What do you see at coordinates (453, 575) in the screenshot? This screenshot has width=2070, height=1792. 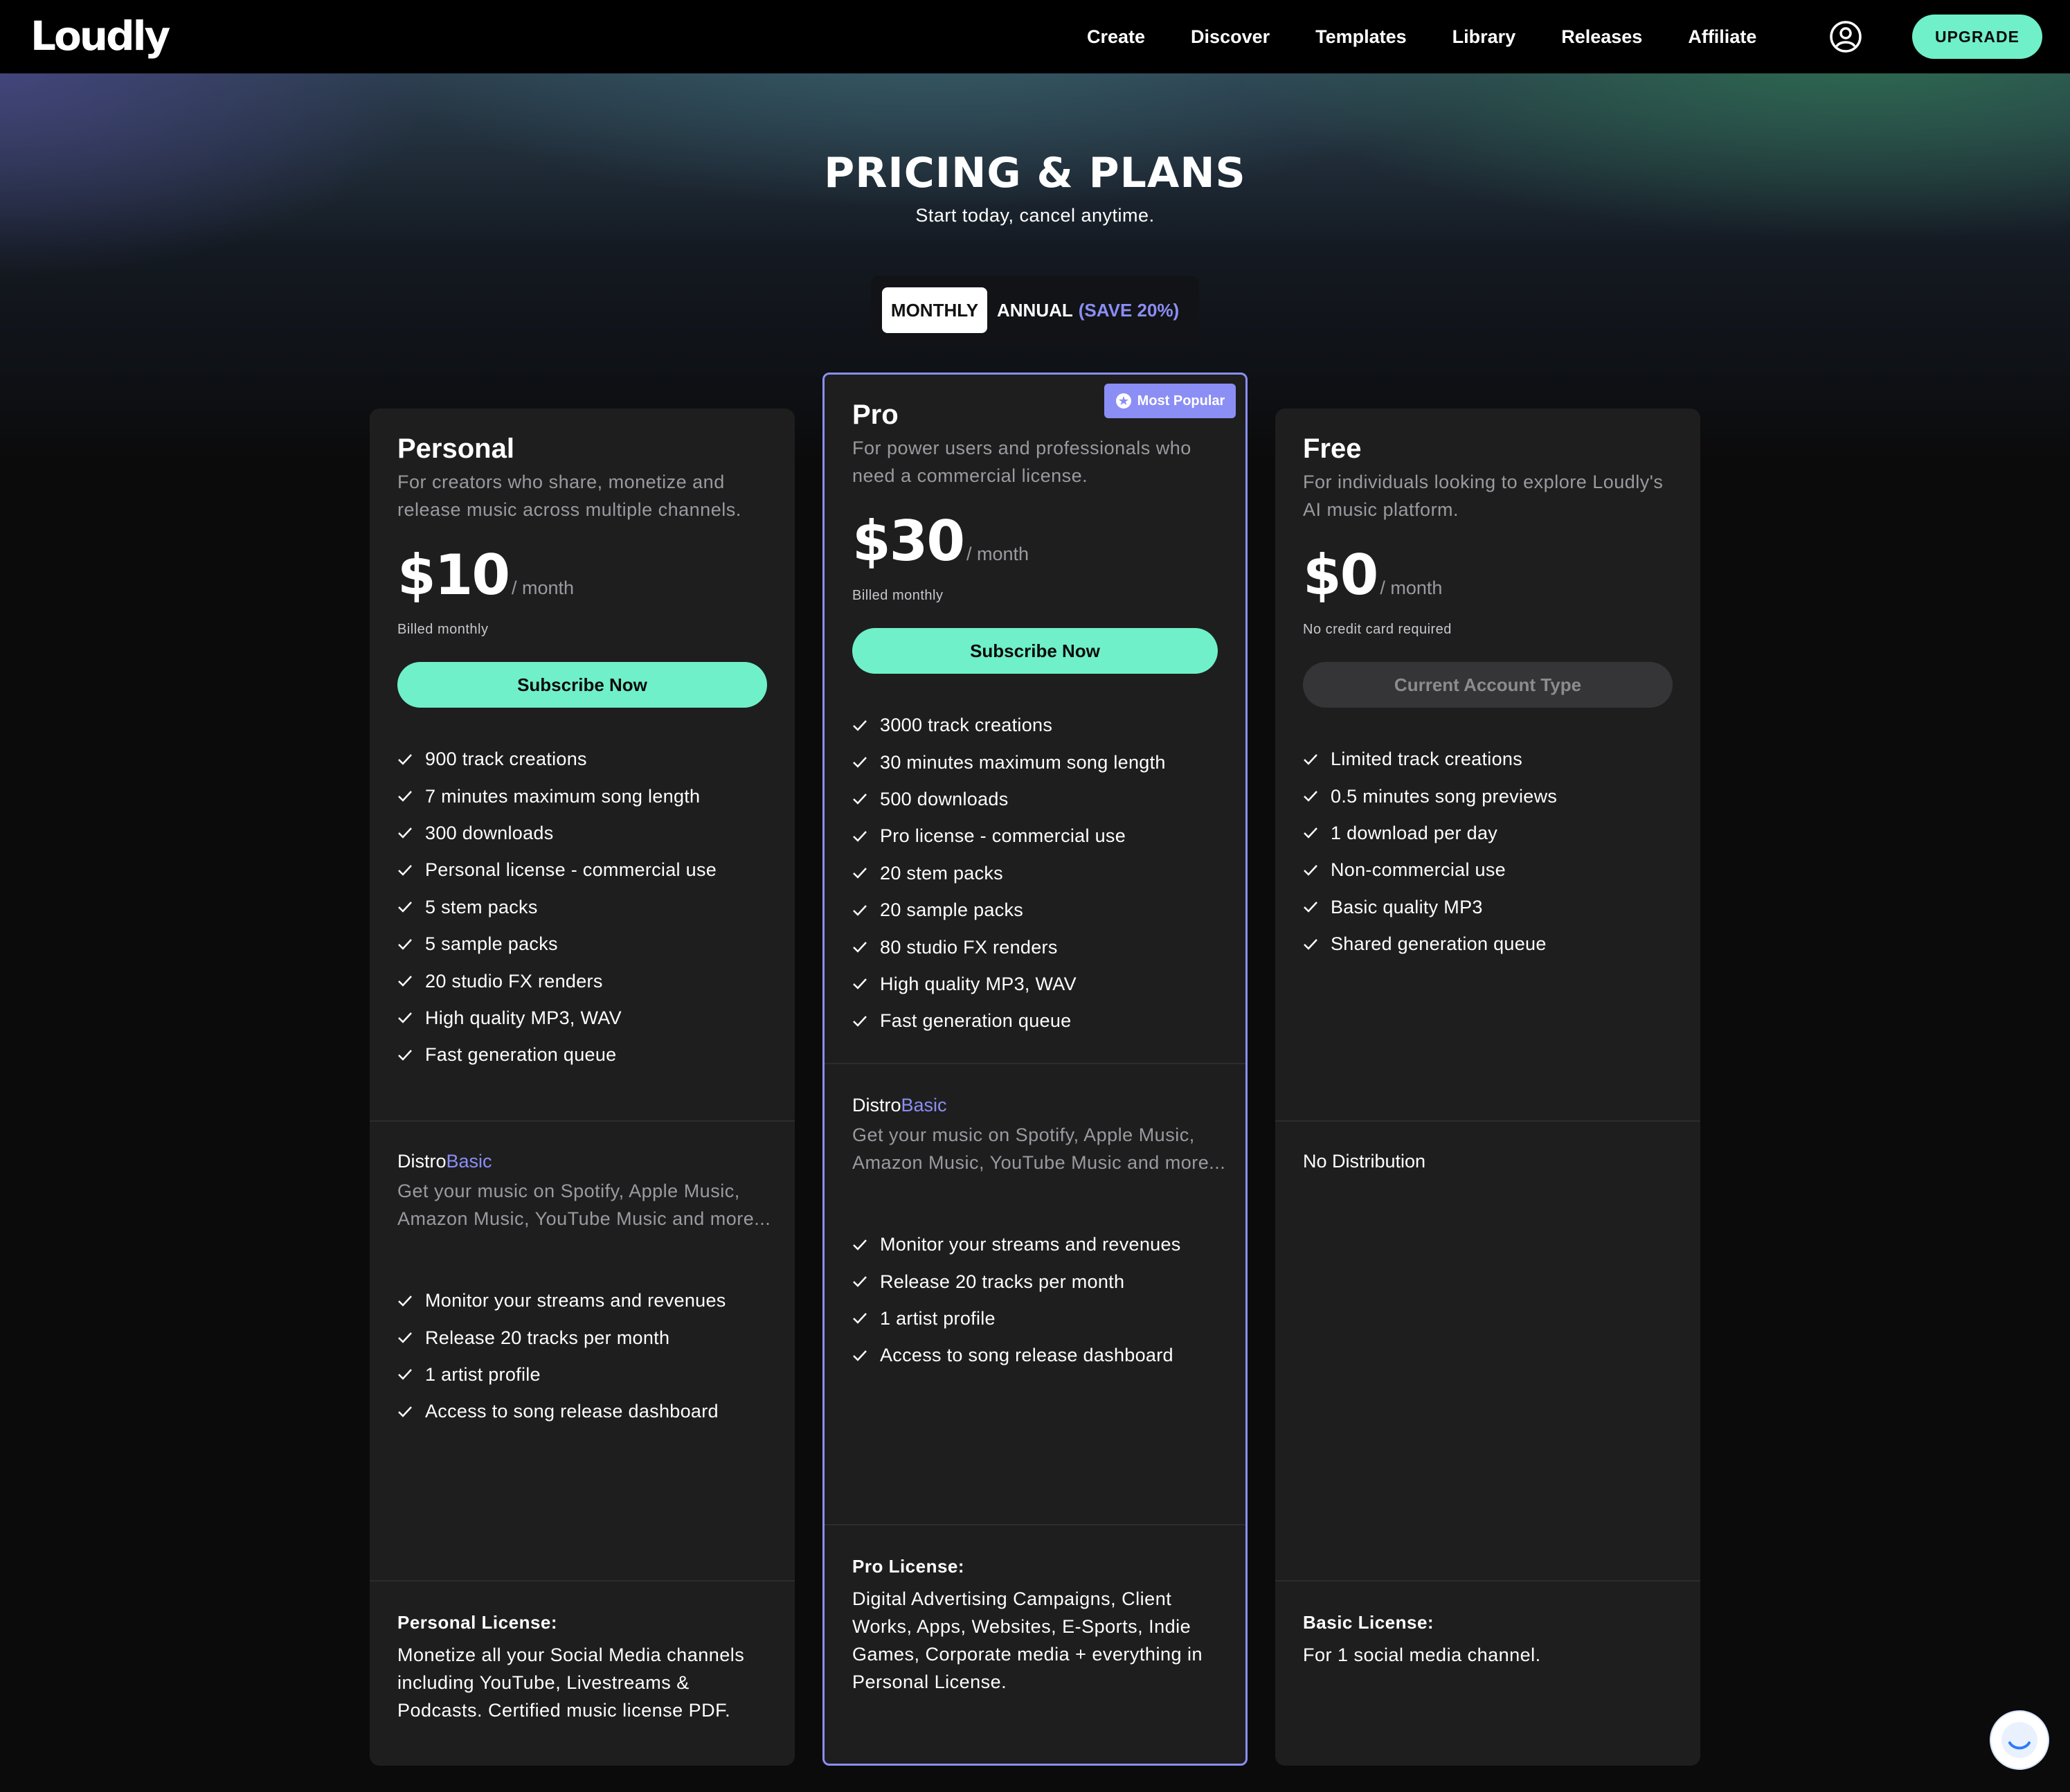 I see `price-amount: $10` at bounding box center [453, 575].